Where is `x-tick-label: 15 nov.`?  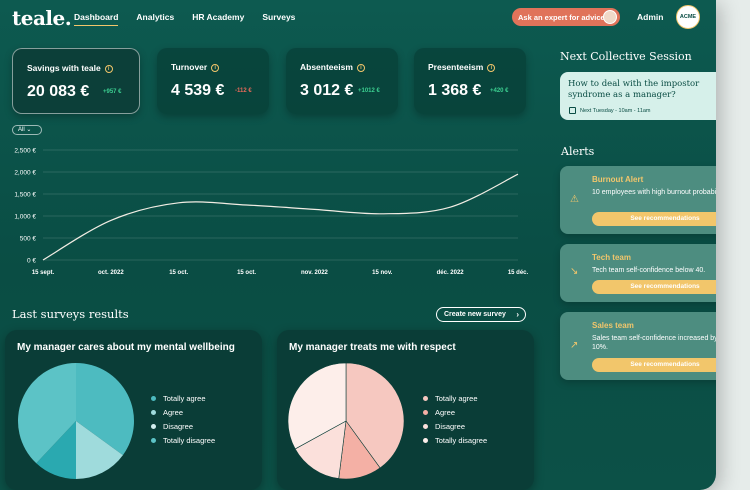
x-tick-label: 15 nov. is located at coordinates (382, 273).